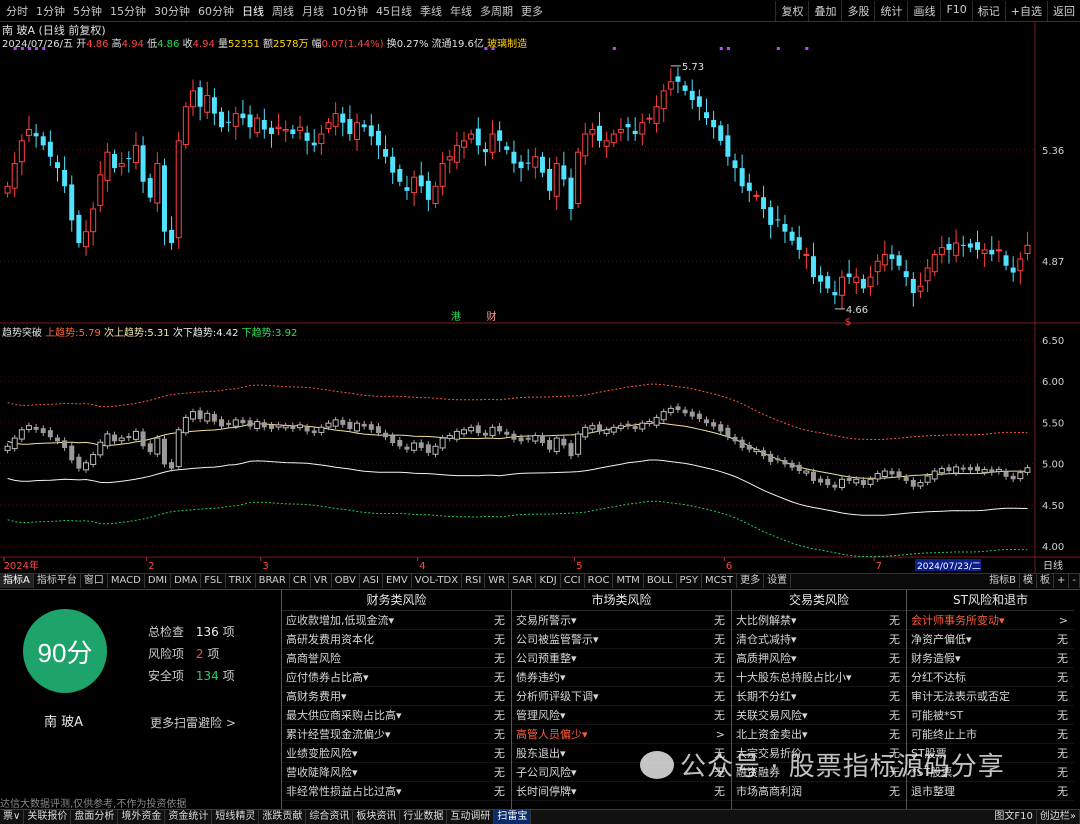  Describe the element at coordinates (396, 772) in the screenshot. I see `risk-item: 营收陡降风险▾ 无` at that location.